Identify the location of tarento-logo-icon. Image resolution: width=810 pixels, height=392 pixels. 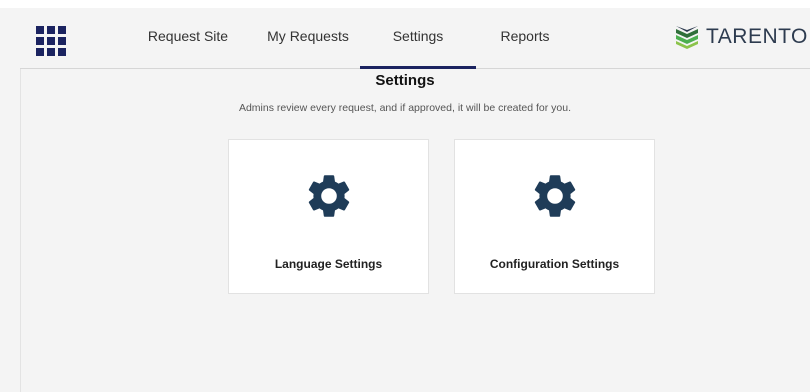
(687, 37).